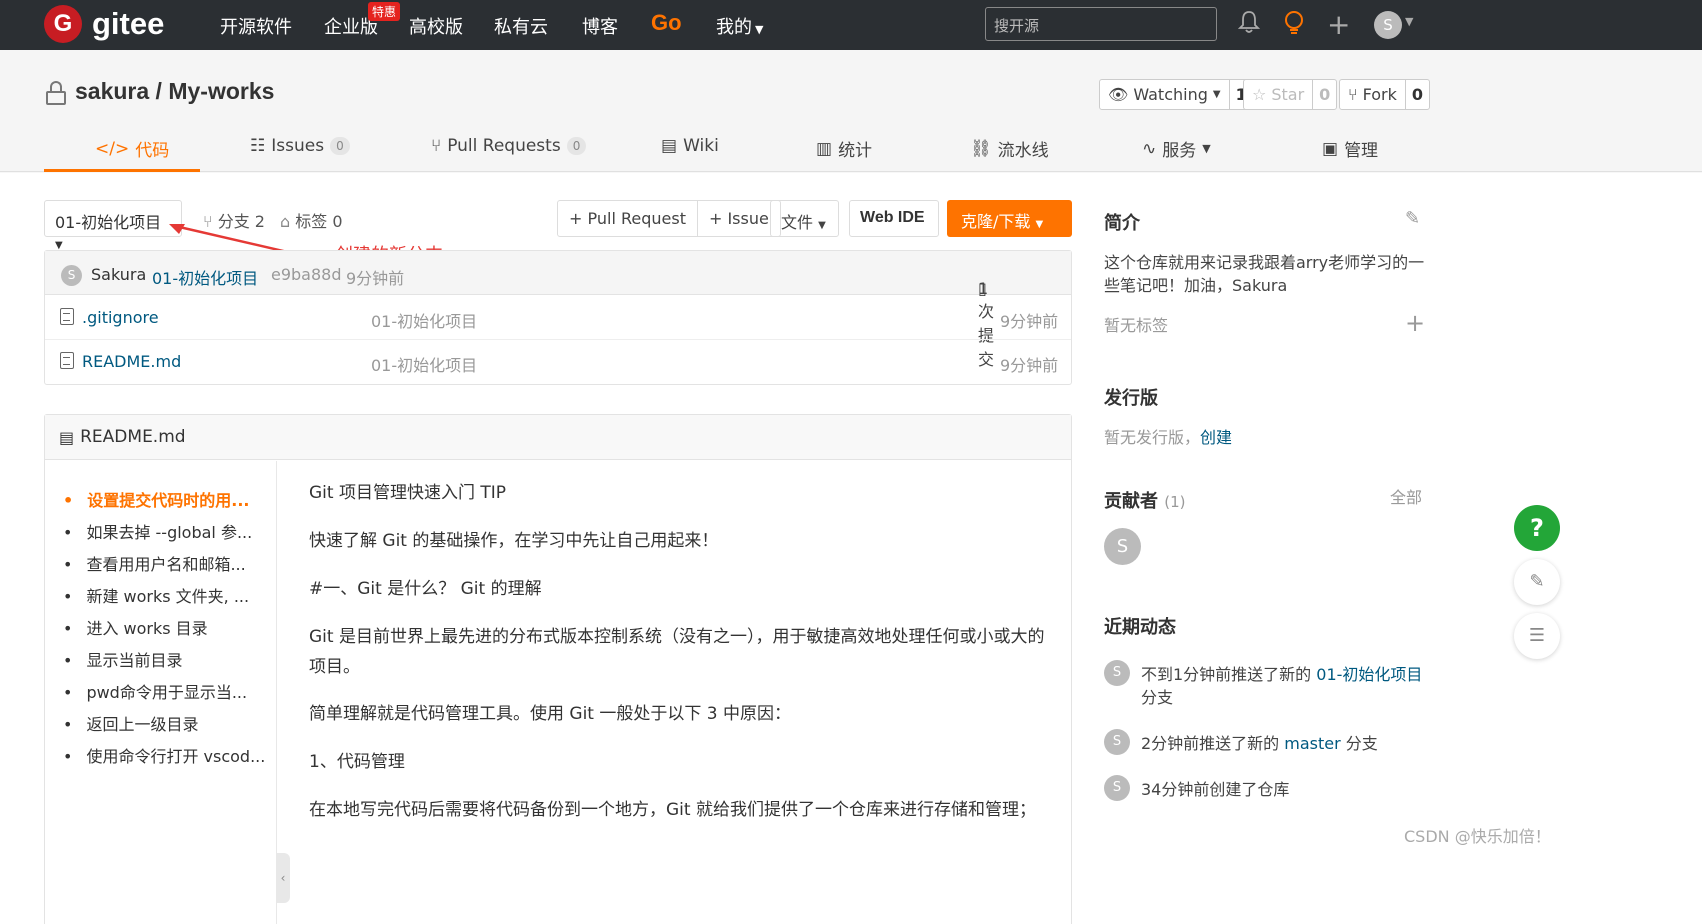 The width and height of the screenshot is (1702, 924). What do you see at coordinates (1179, 151) in the screenshot?
I see `tab-services-label: 服务` at bounding box center [1179, 151].